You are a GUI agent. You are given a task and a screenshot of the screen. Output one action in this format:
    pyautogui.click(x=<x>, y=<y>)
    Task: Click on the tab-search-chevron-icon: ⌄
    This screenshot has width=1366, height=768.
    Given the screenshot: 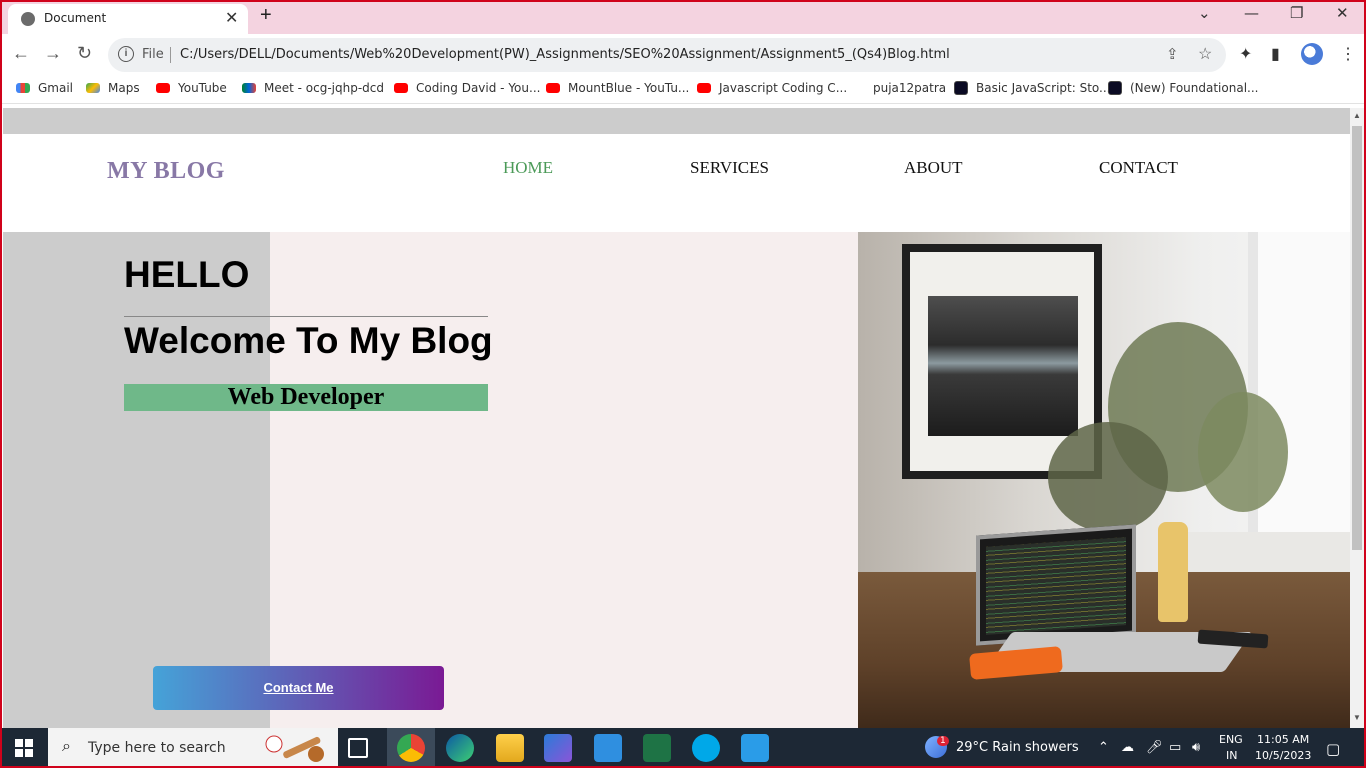 What is the action you would take?
    pyautogui.click(x=1204, y=13)
    